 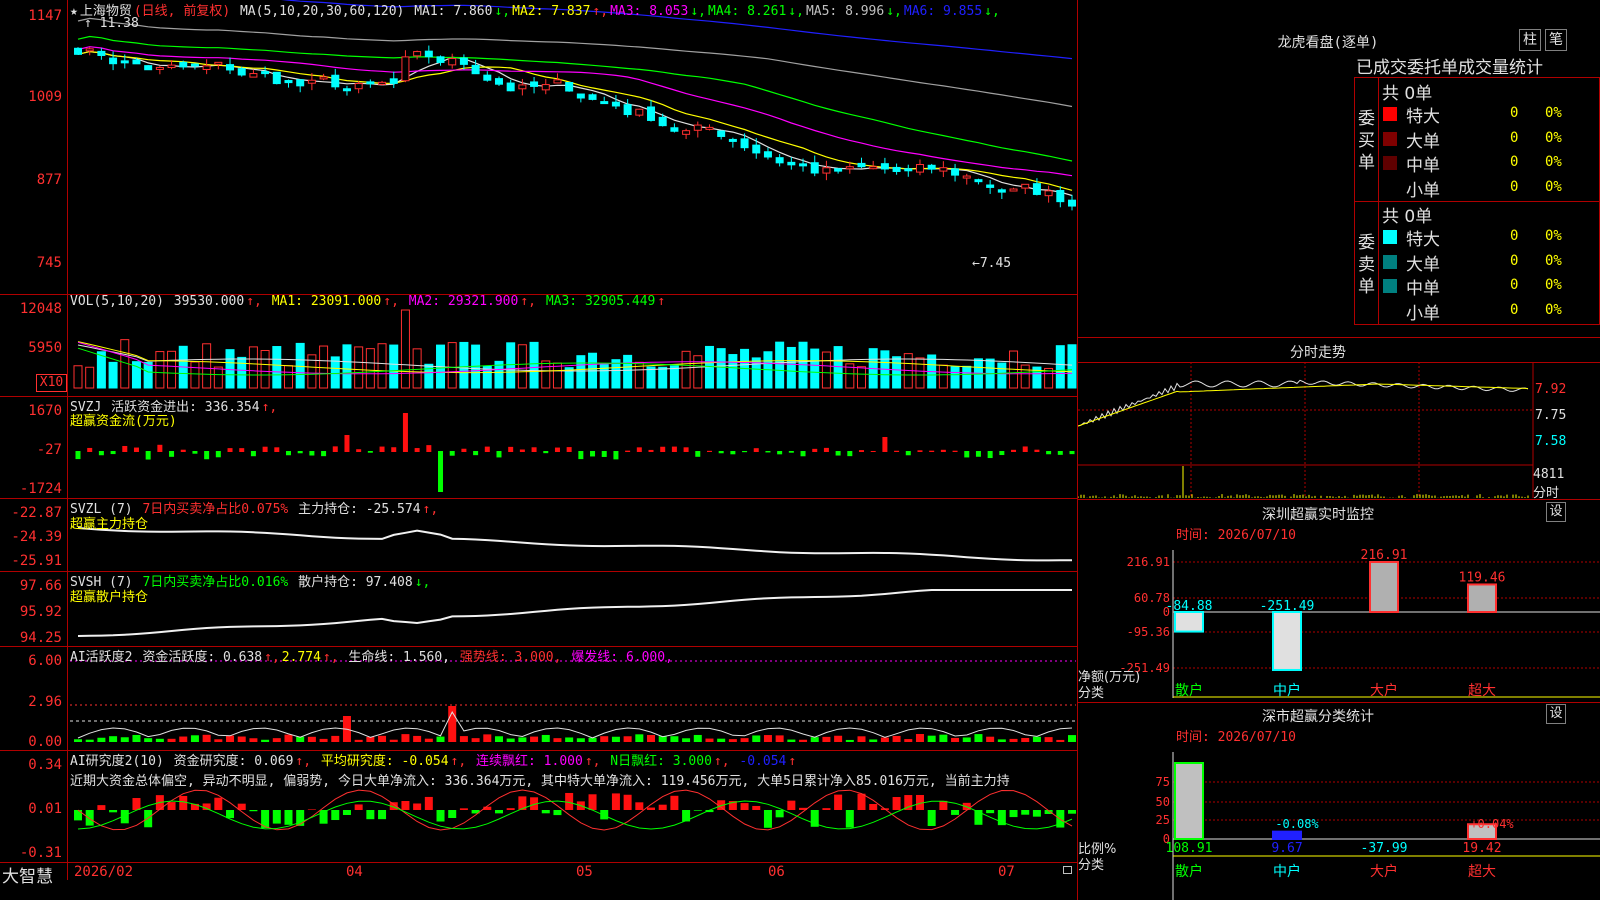 What do you see at coordinates (747, 11) in the screenshot?
I see `ma-item-4: MA4: 8.261` at bounding box center [747, 11].